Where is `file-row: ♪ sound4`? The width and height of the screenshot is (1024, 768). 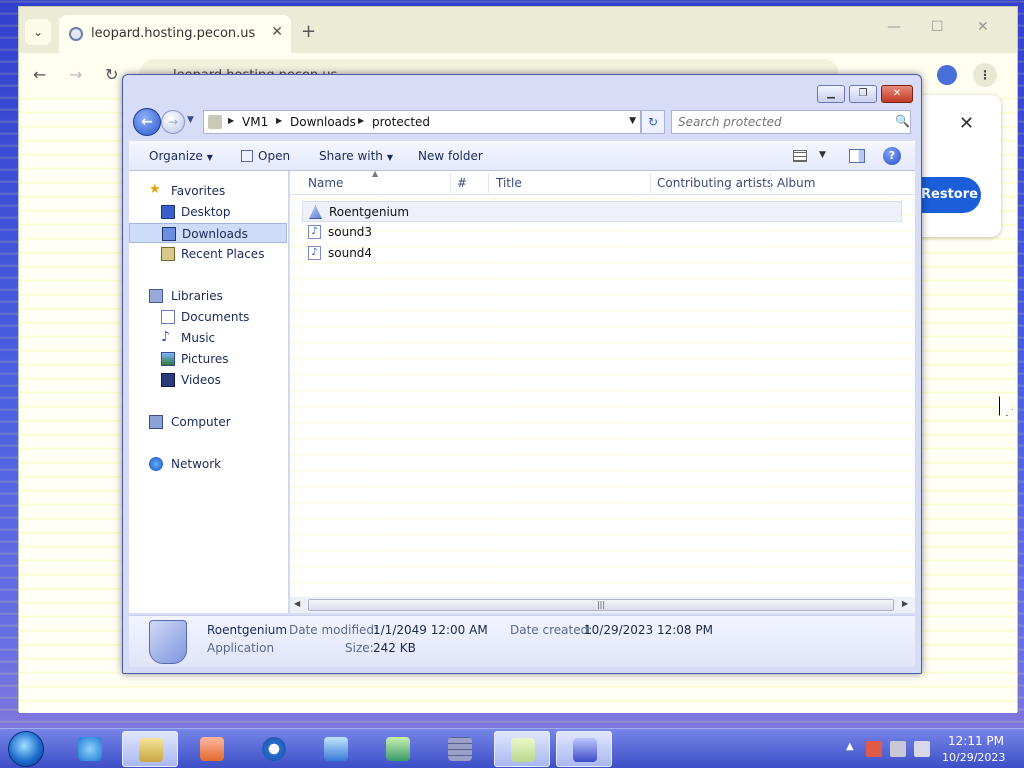
file-row: ♪ sound4 is located at coordinates (602, 253).